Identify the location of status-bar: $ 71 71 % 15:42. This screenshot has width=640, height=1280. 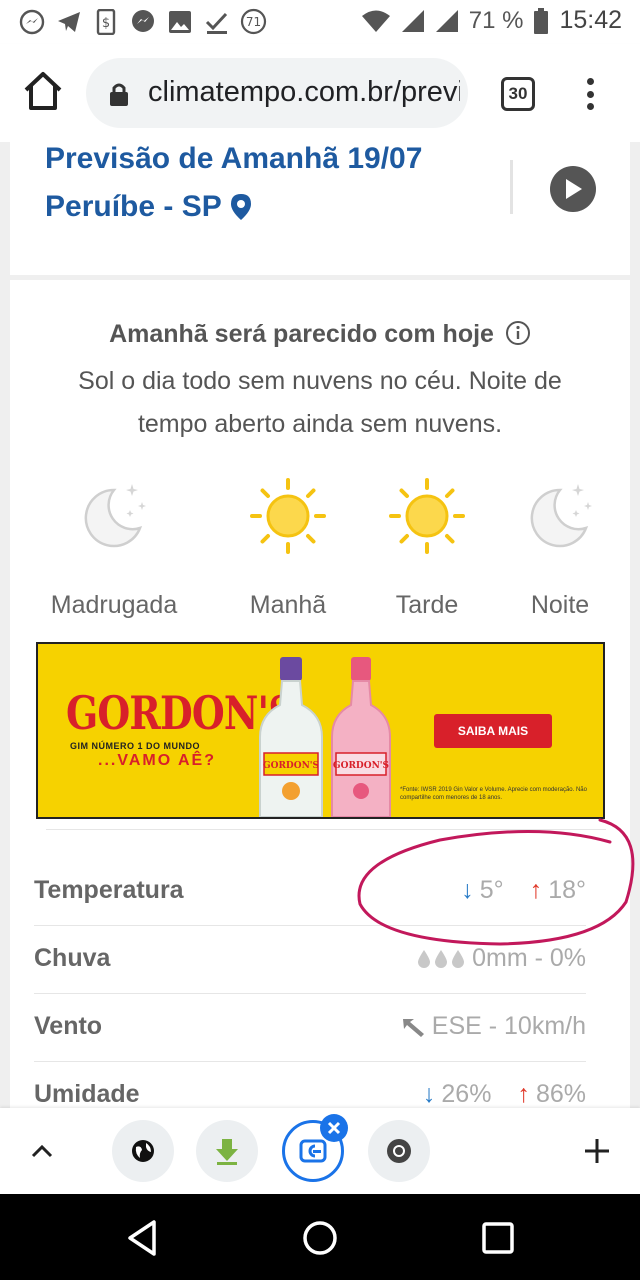
(320, 22).